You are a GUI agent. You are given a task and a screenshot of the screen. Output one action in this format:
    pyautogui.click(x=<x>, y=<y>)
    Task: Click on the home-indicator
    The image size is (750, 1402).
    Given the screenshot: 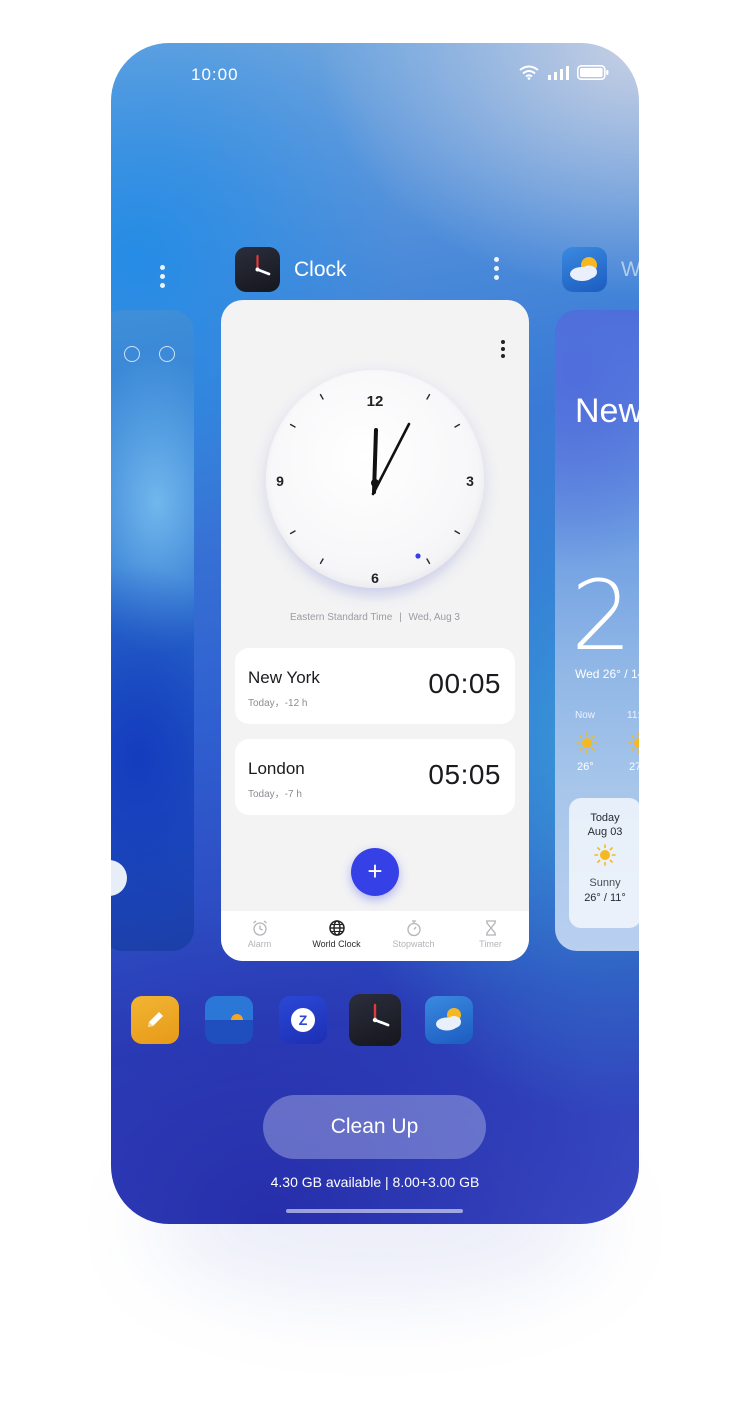 What is the action you would take?
    pyautogui.click(x=374, y=1211)
    